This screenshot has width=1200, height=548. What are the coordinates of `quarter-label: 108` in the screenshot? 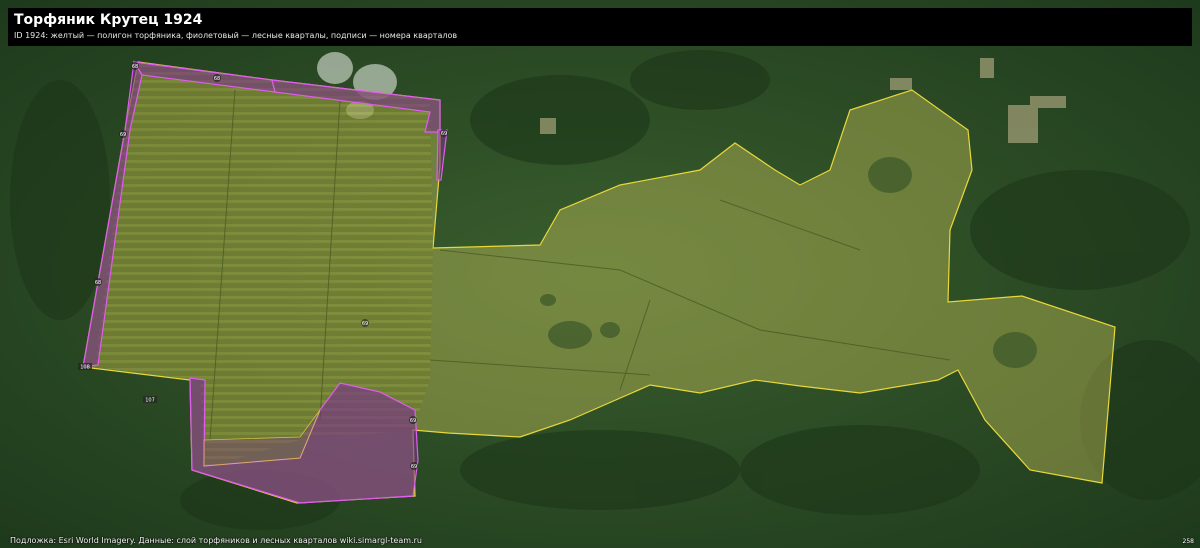 It's located at (85, 367).